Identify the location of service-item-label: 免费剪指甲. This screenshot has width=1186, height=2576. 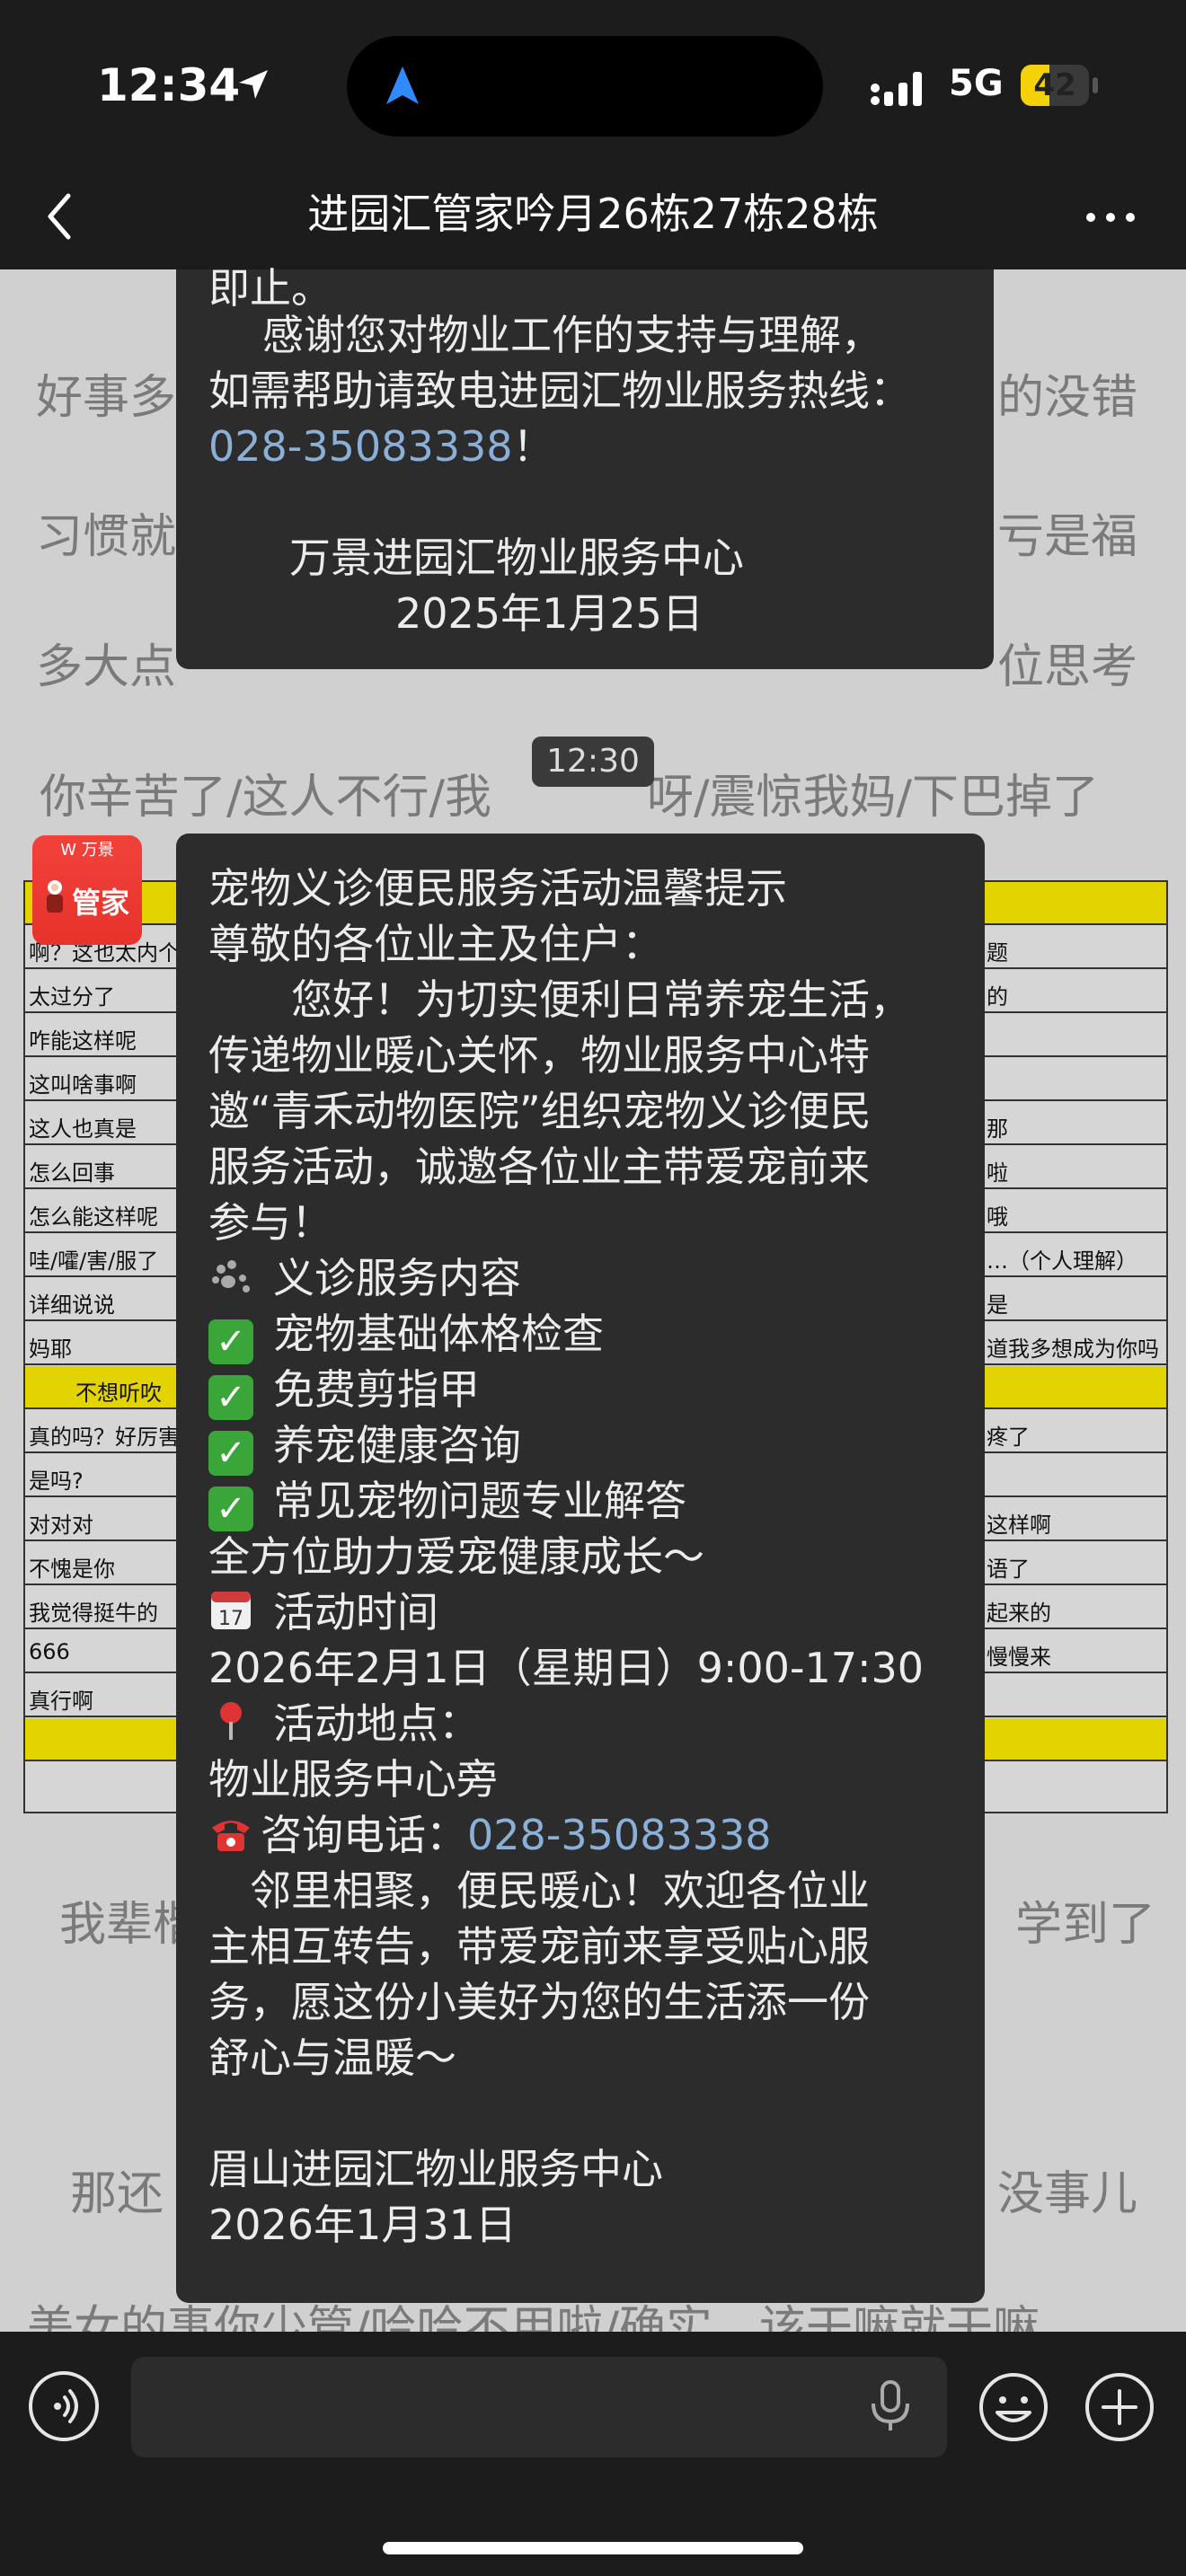
(376, 1389).